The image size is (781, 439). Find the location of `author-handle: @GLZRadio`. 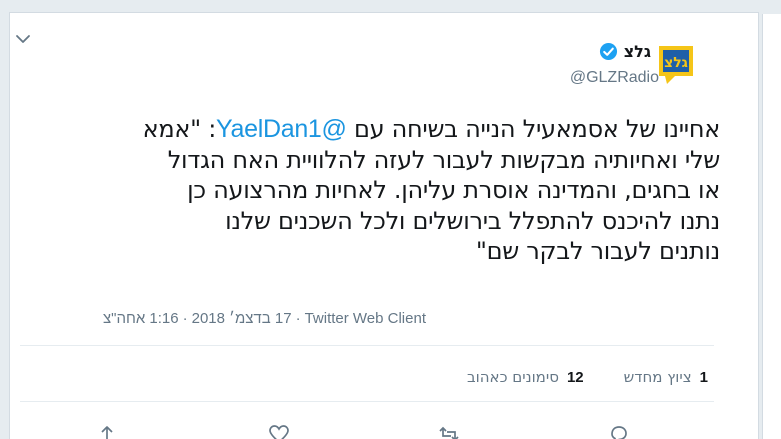

author-handle: @GLZRadio is located at coordinates (614, 78).